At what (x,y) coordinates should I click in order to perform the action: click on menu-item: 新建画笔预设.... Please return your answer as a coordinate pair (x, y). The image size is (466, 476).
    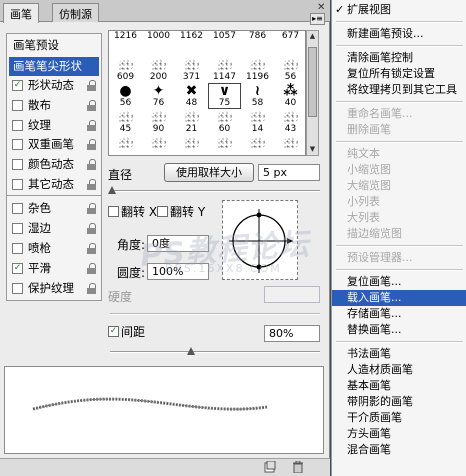
    Looking at the image, I should click on (399, 34).